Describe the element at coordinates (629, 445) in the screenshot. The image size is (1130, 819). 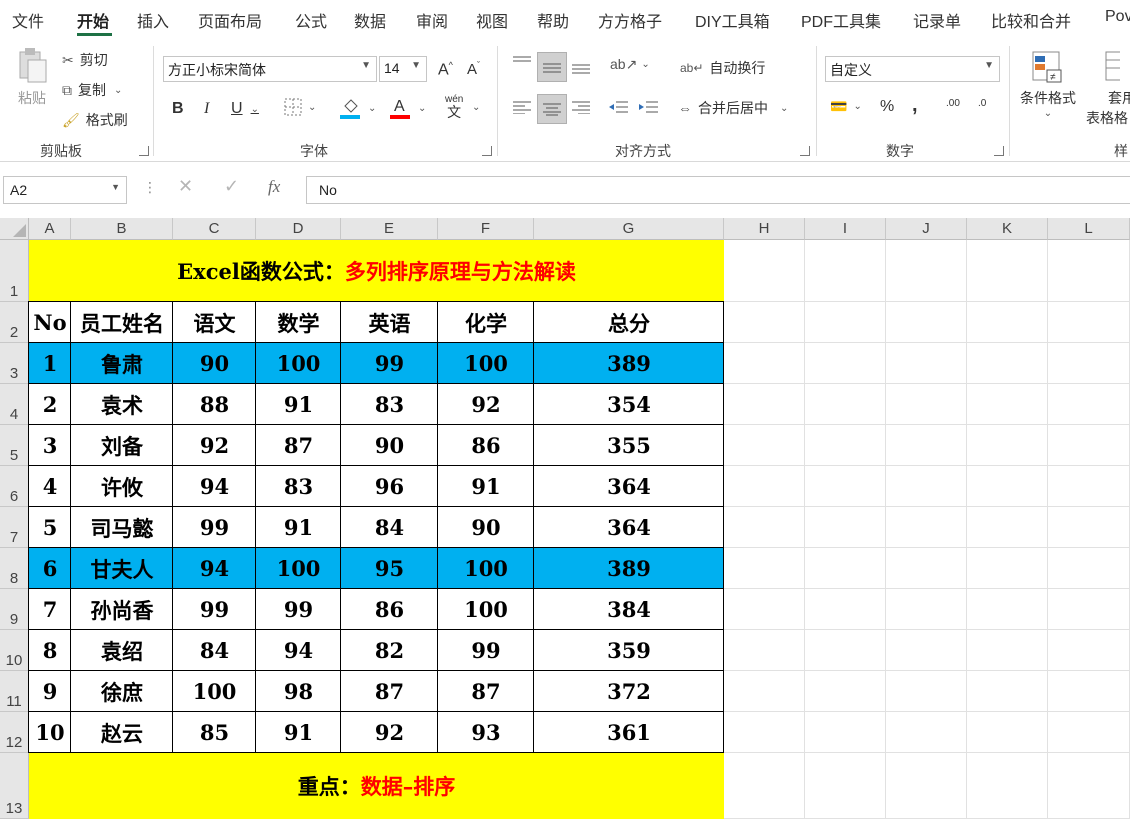
I see `data-cell: 355` at that location.